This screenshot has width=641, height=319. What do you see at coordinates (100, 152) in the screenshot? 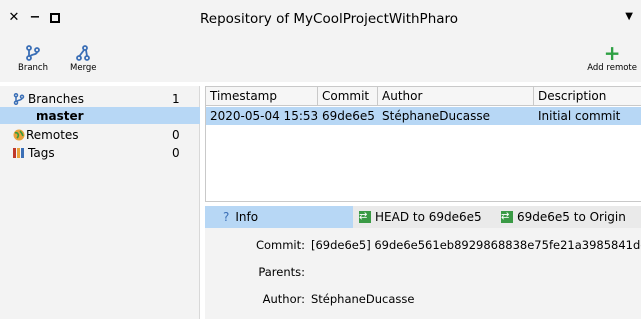
I see `sidebar-item-tags: Tags 0` at bounding box center [100, 152].